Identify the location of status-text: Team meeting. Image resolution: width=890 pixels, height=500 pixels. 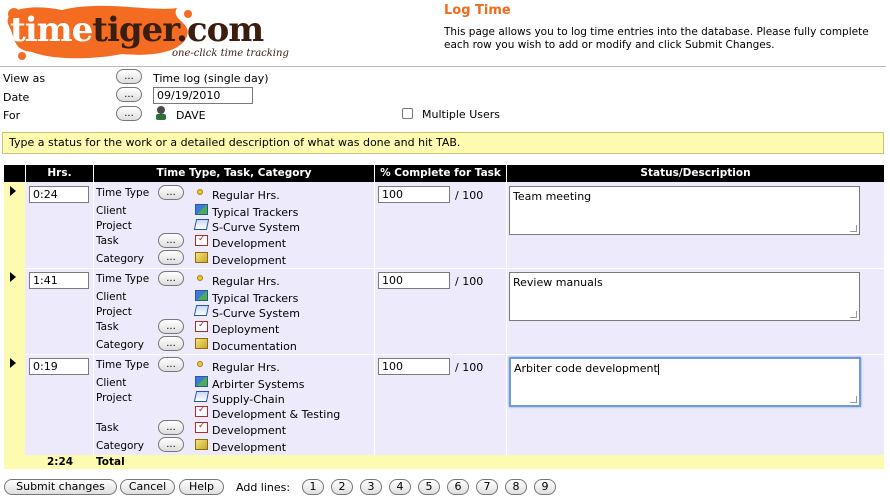
(552, 196).